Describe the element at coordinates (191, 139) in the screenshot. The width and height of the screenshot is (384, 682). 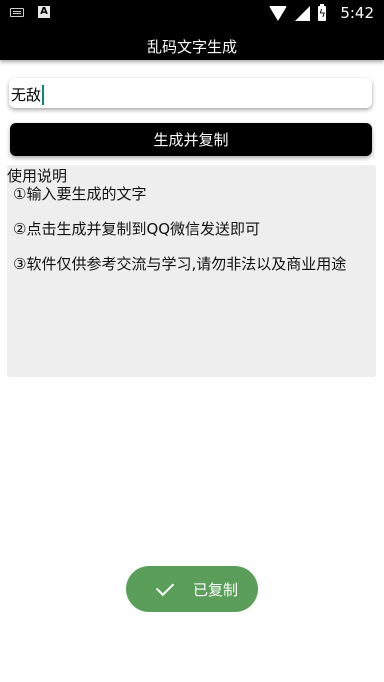
I see `generate-copy-button: 生成并复制` at that location.